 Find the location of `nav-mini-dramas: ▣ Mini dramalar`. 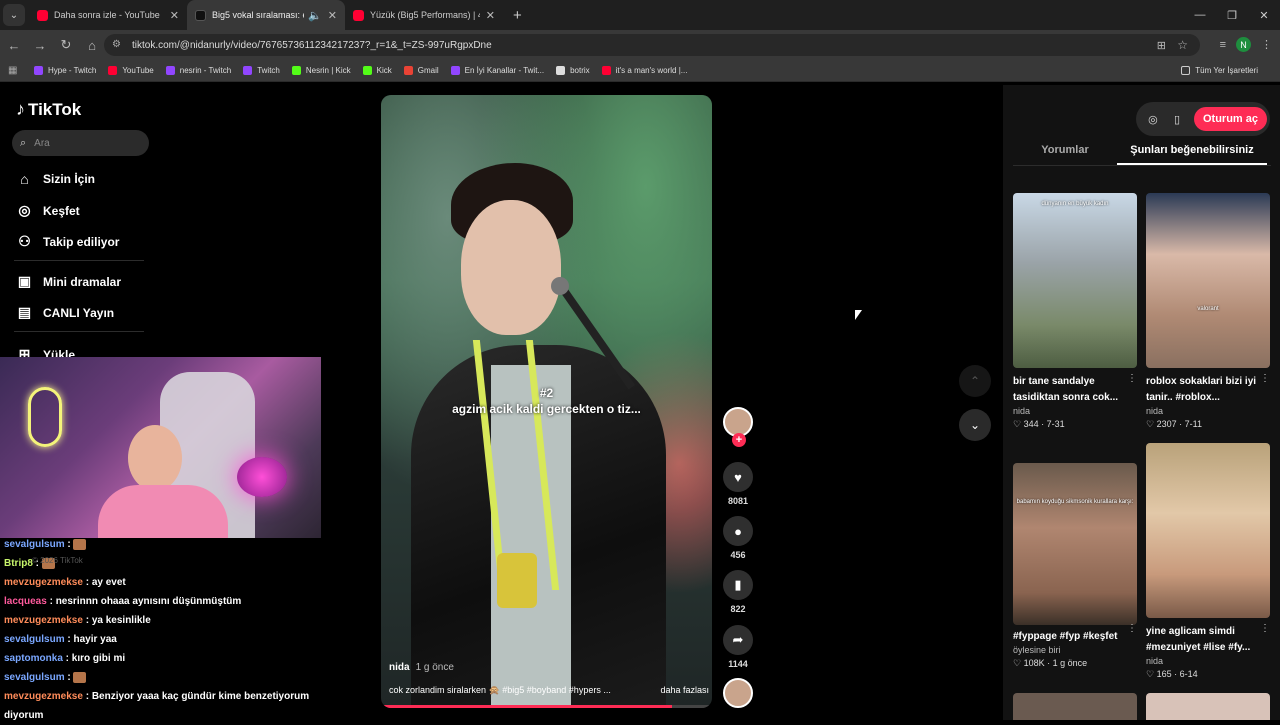

nav-mini-dramas: ▣ Mini dramalar is located at coordinates (68, 281).